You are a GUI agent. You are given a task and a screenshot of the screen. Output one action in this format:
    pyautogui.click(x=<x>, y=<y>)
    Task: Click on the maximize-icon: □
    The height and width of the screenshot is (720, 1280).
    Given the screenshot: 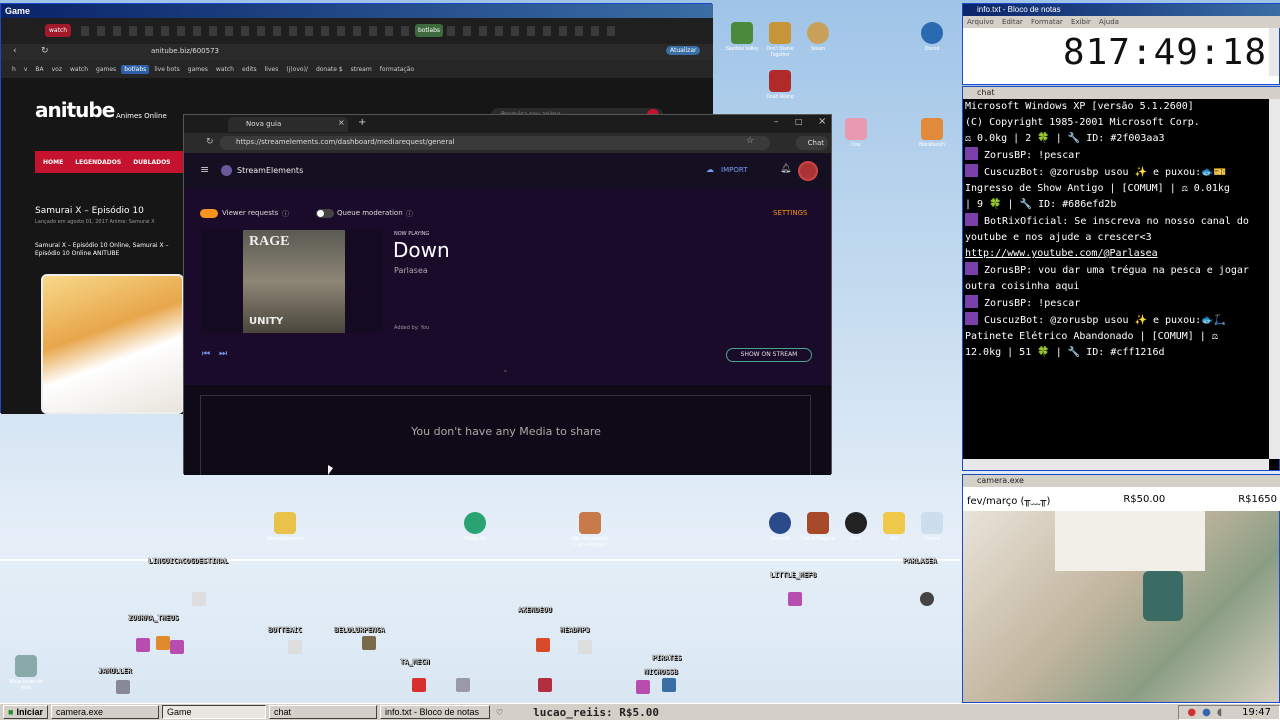 What is the action you would take?
    pyautogui.click(x=799, y=121)
    